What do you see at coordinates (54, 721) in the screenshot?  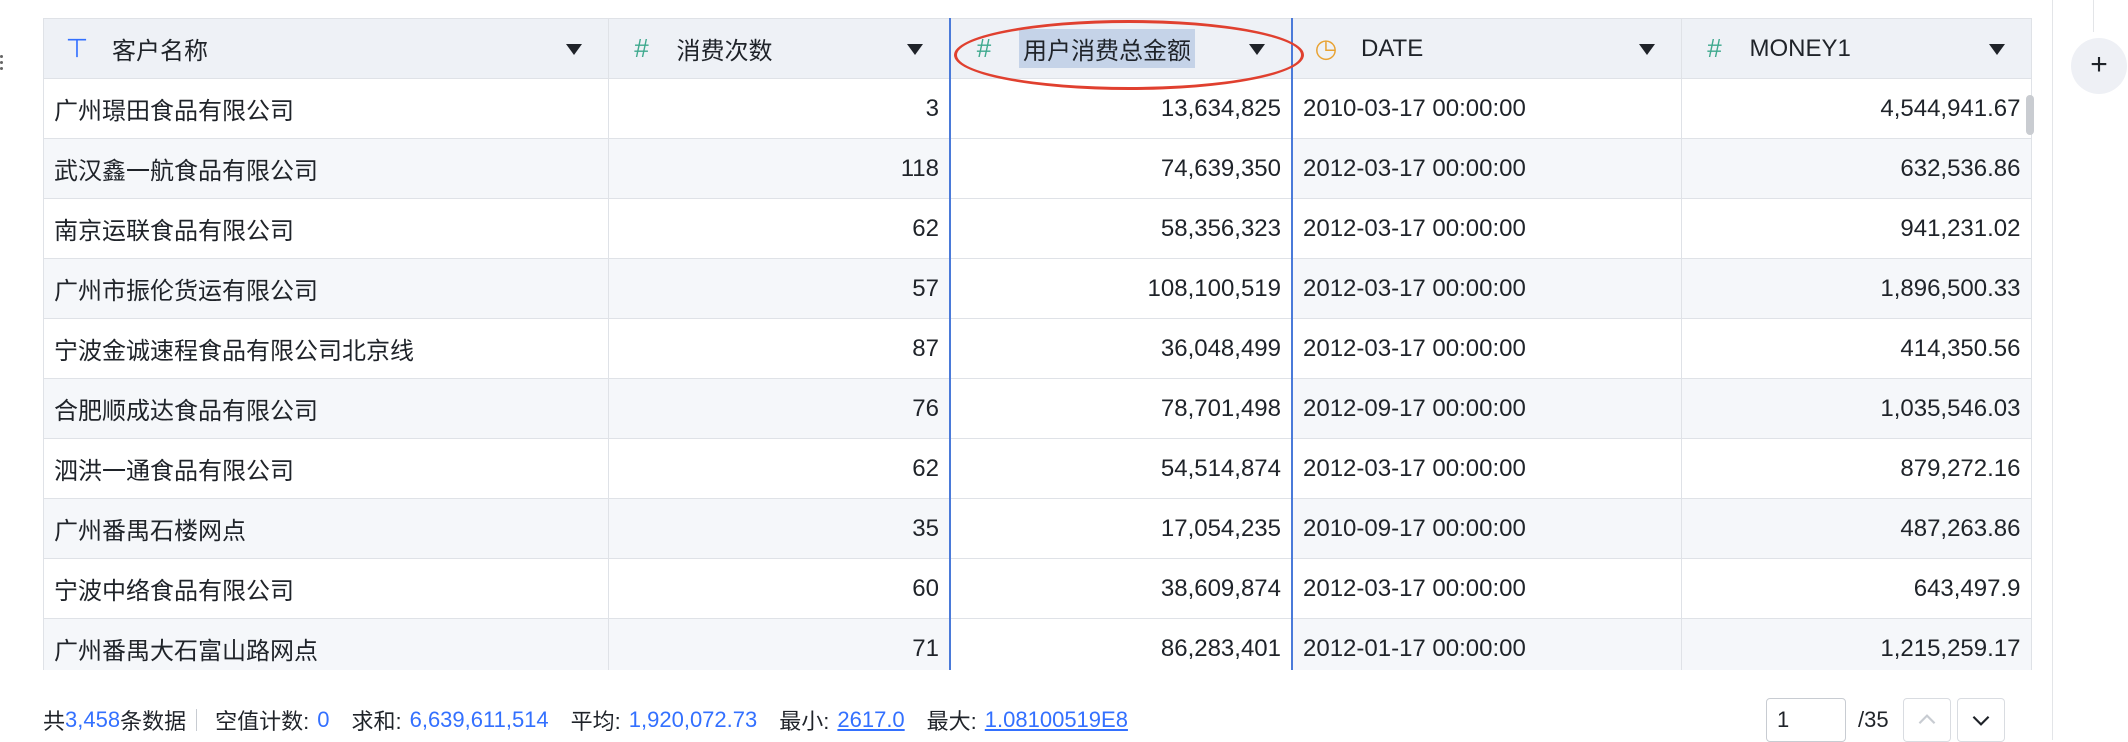 I see `total-prefix: 共` at bounding box center [54, 721].